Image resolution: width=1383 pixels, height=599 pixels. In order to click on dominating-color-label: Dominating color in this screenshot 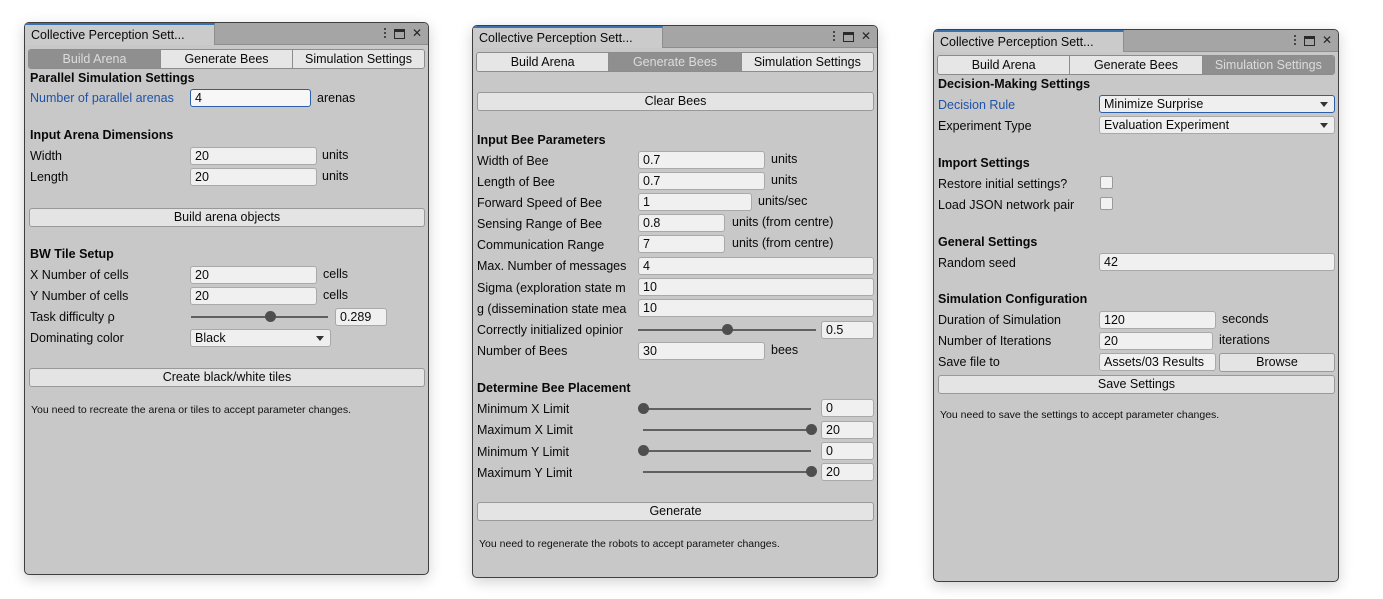, I will do `click(77, 338)`.